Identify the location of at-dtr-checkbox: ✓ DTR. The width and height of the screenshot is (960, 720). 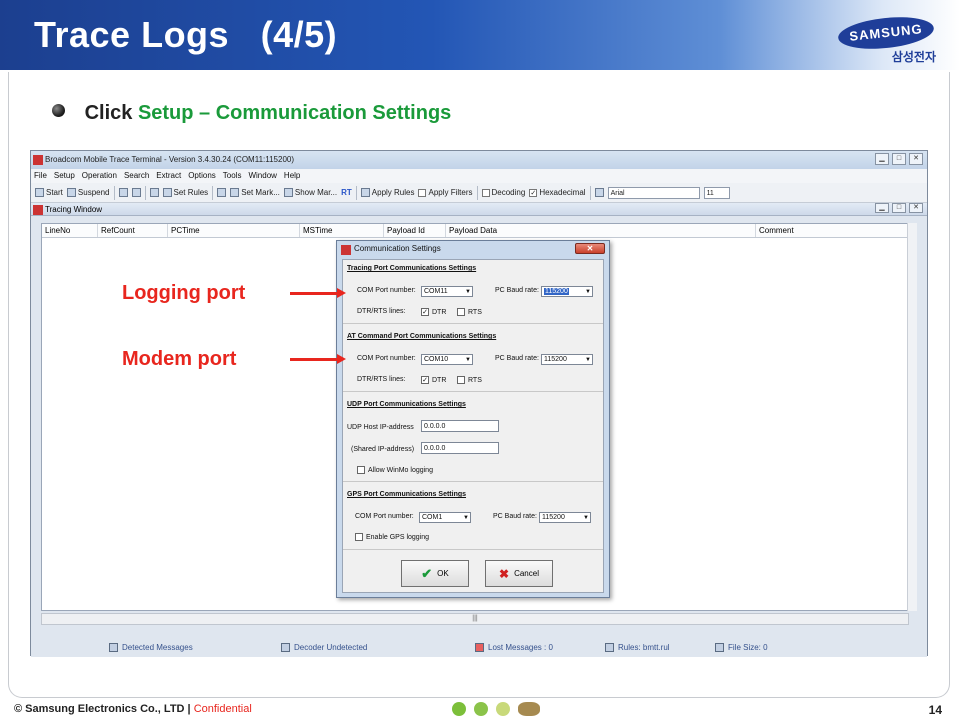
(433, 380).